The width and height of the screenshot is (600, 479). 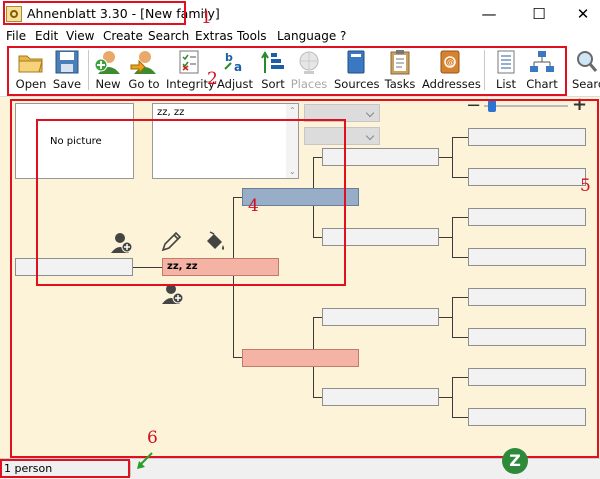 What do you see at coordinates (16, 36) in the screenshot?
I see `menu-file: File` at bounding box center [16, 36].